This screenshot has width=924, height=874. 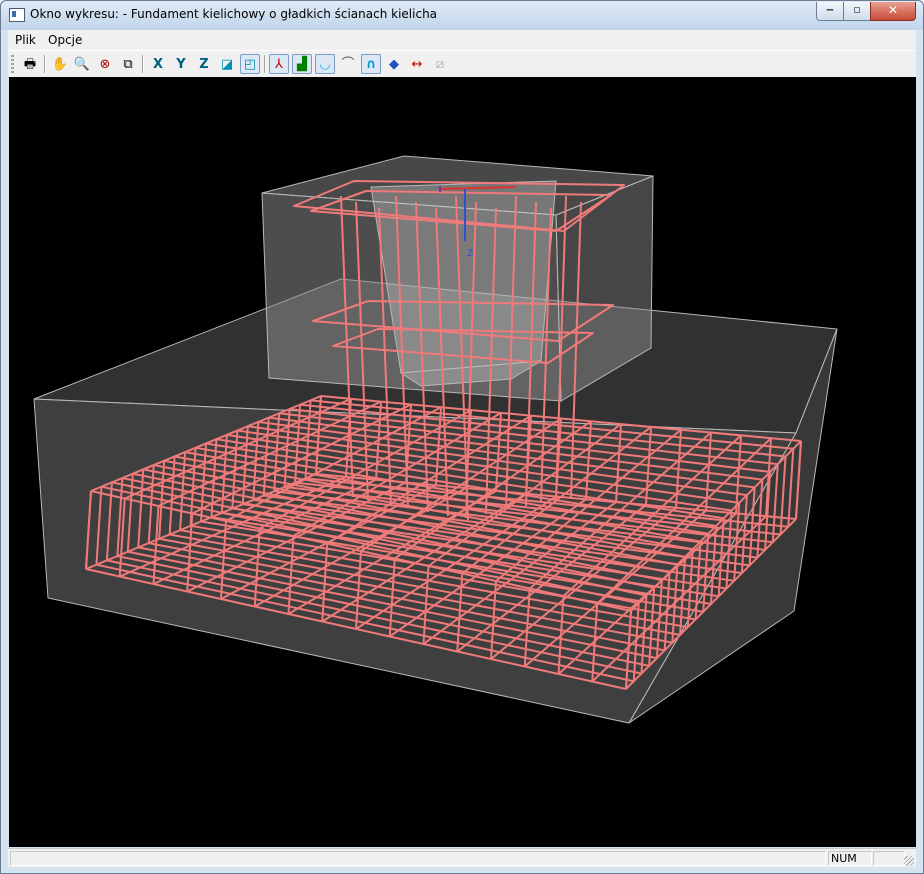 I want to click on view-z-icon: Z, so click(x=204, y=64).